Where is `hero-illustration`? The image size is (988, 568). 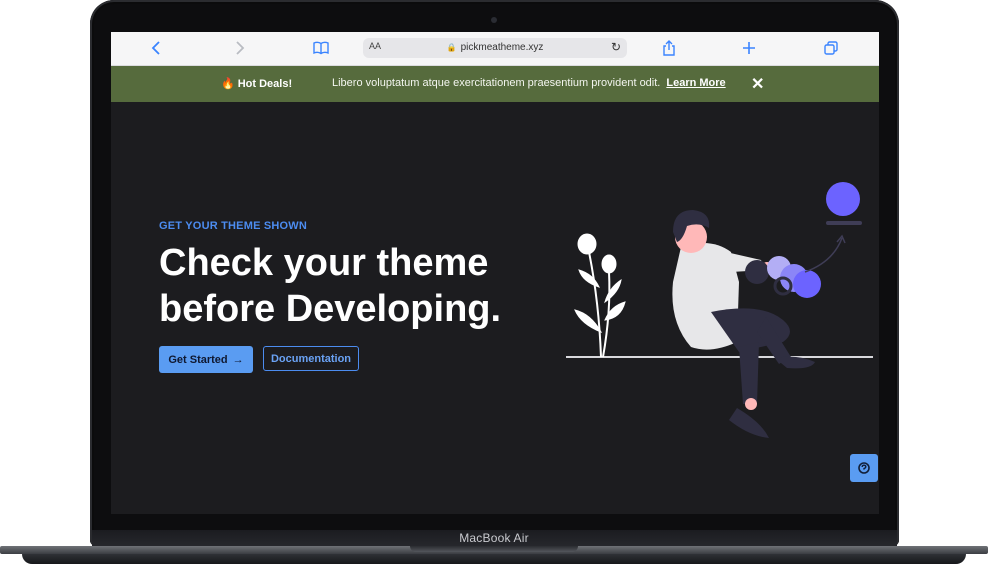
hero-illustration is located at coordinates (719, 310).